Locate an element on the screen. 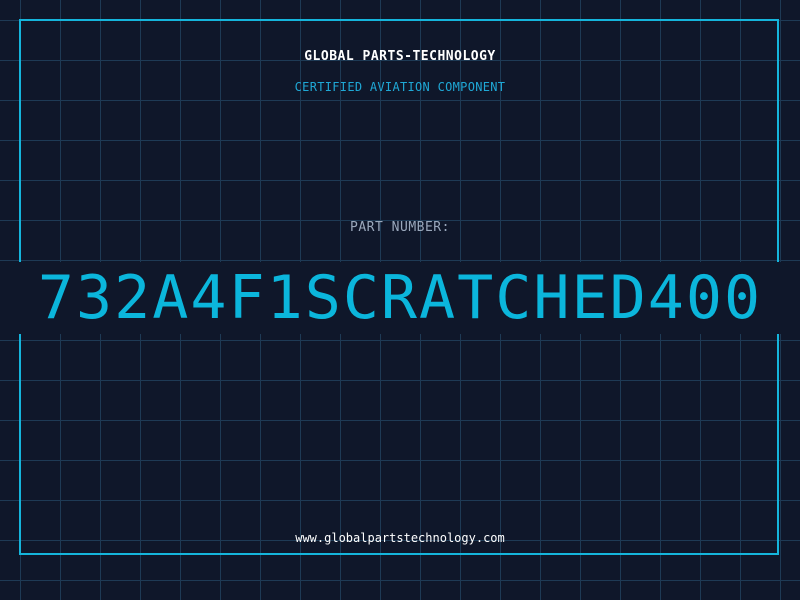 This screenshot has width=800, height=600. part-number-value: 732A4F1SCRATCHED400 is located at coordinates (400, 298).